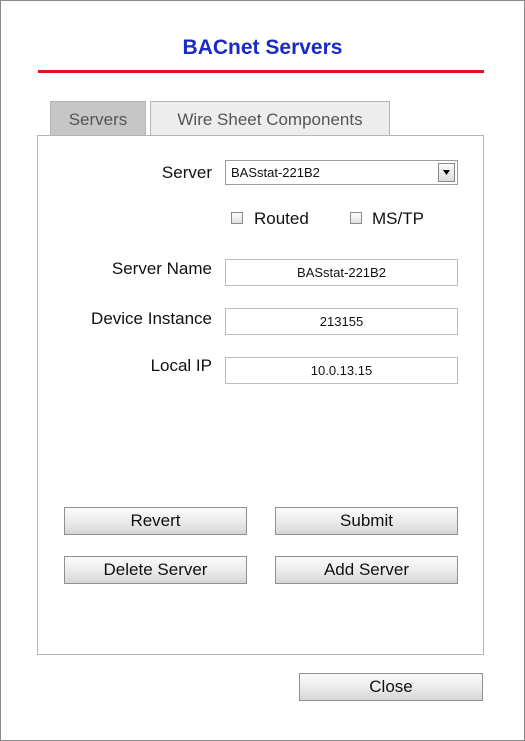 The width and height of the screenshot is (525, 741). What do you see at coordinates (186, 172) in the screenshot?
I see `server-label: Server` at bounding box center [186, 172].